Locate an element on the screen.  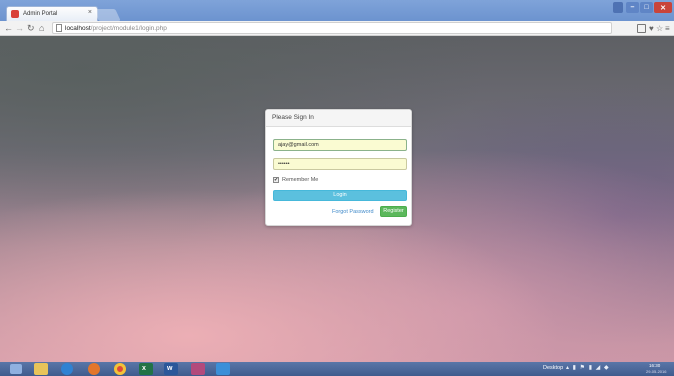
firefox-icon is located at coordinates (94, 369).